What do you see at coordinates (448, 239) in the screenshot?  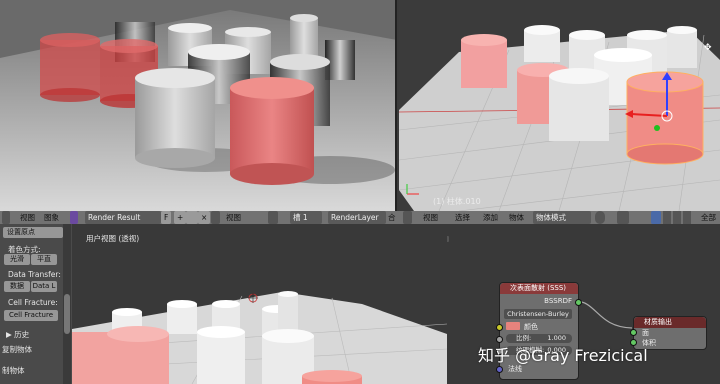 I see `area-split-handle` at bounding box center [448, 239].